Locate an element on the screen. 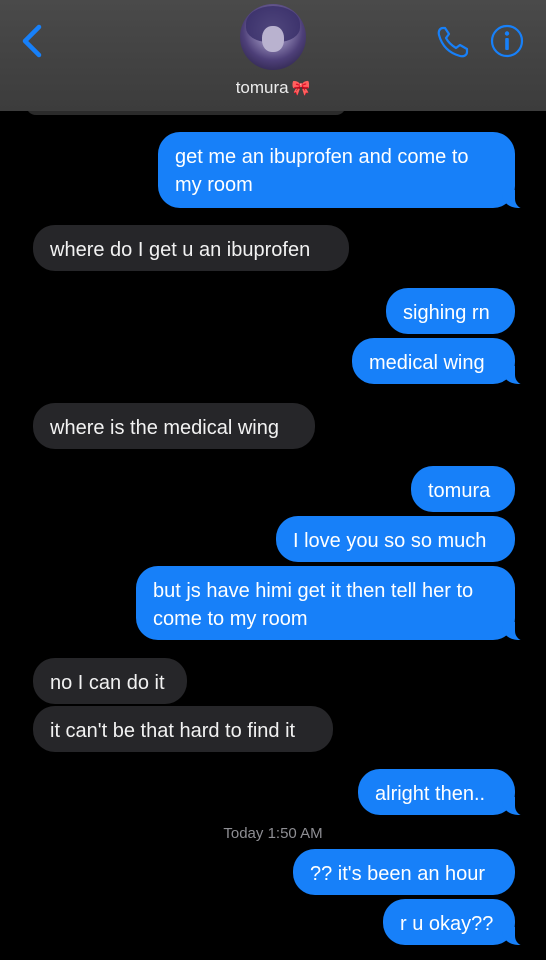 Image resolution: width=546 pixels, height=960 pixels. bow-emoji: 🎀 is located at coordinates (301, 88).